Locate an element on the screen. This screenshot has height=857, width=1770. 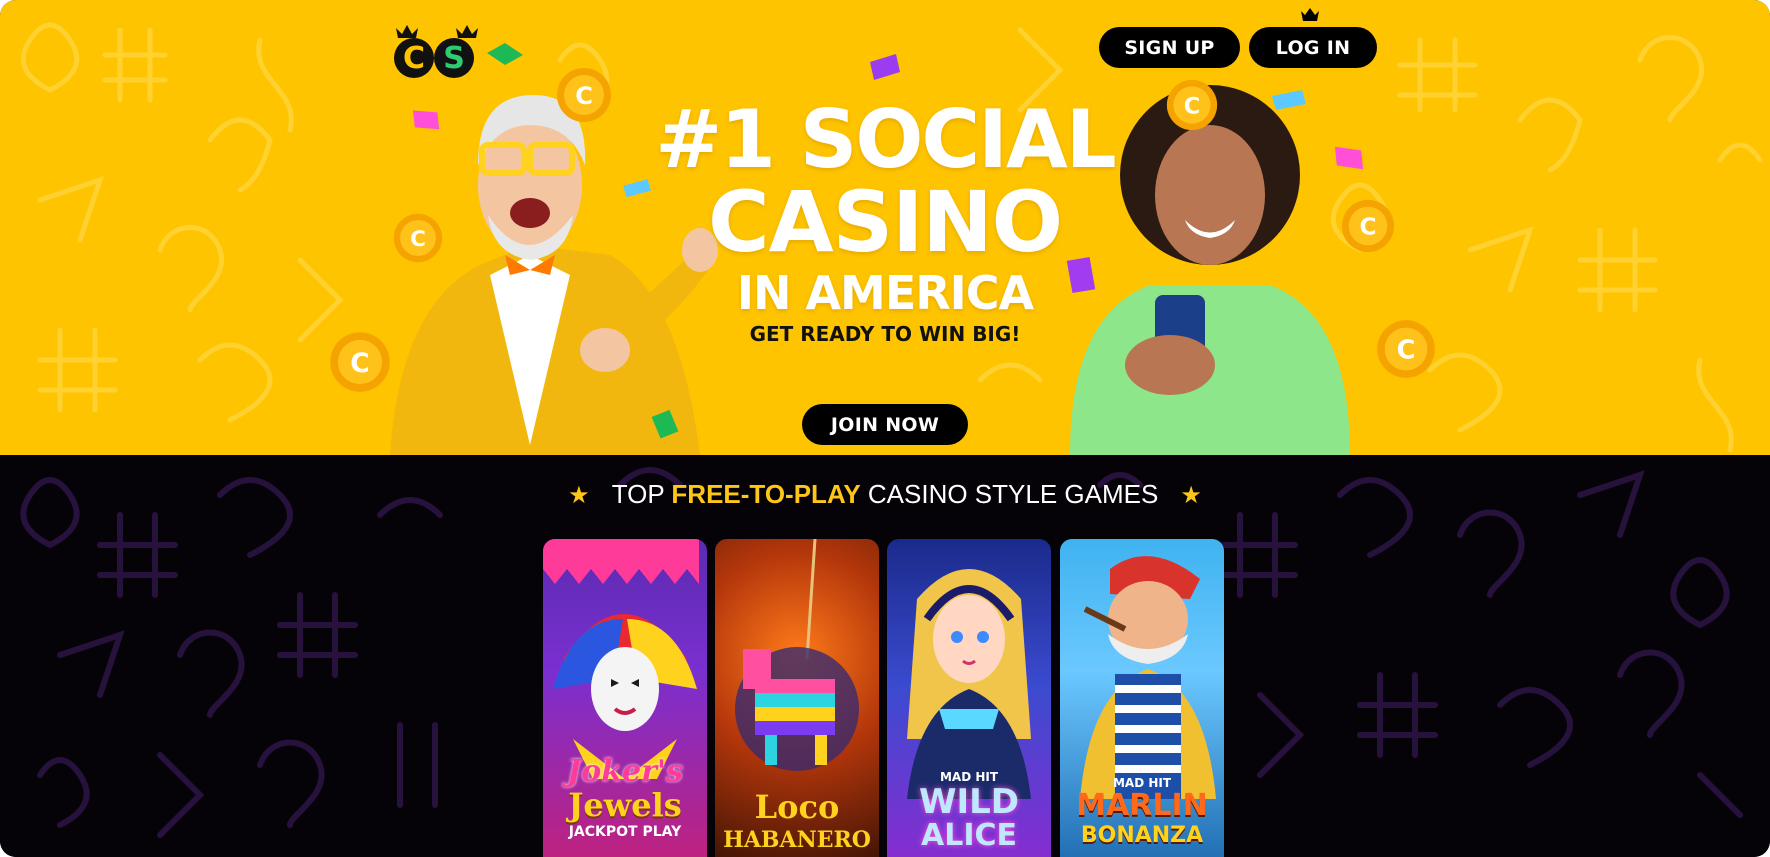
hero-headline: #1 SOCIAL CASINO IN AMERICA is located at coordinates (885, 206).